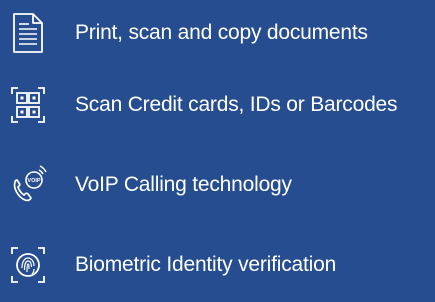 This screenshot has height=302, width=435. What do you see at coordinates (28, 105) in the screenshot?
I see `qr-scan-icon` at bounding box center [28, 105].